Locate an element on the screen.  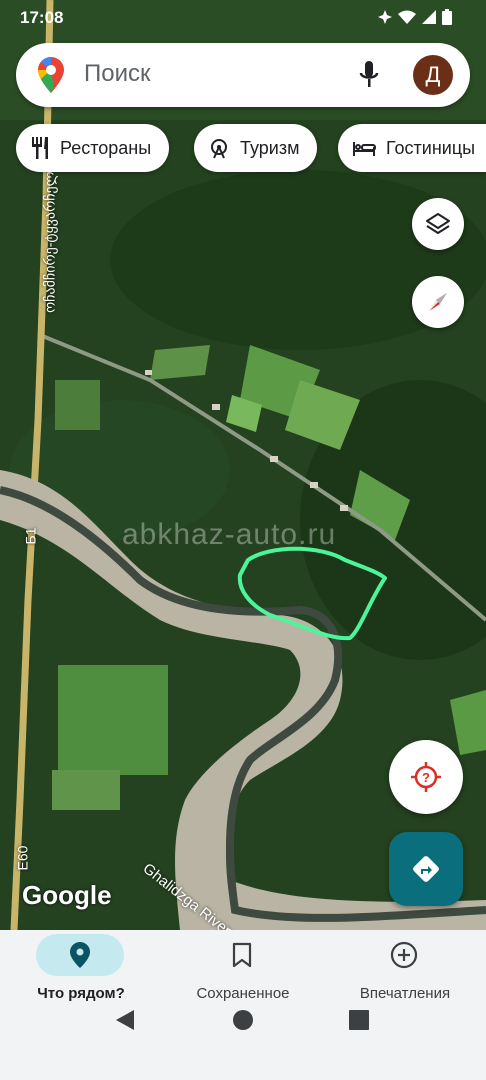
chip-restaurants: Рестораны is located at coordinates (93, 148).